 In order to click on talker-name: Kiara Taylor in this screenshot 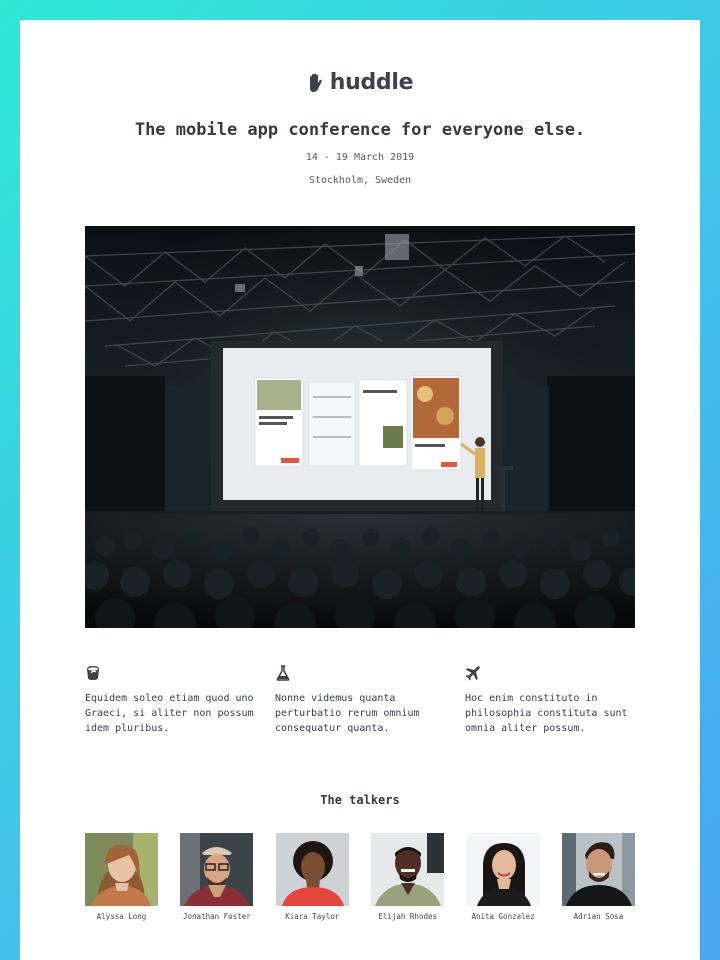, I will do `click(312, 916)`.